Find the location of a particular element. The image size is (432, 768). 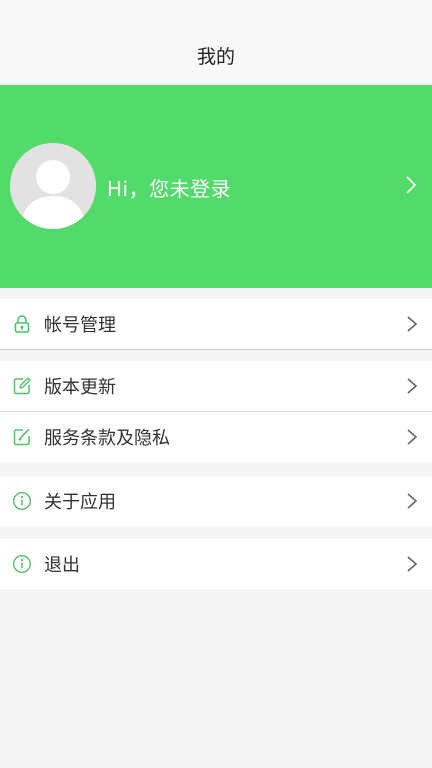

menu-label-account: 帐号管理 is located at coordinates (80, 325).